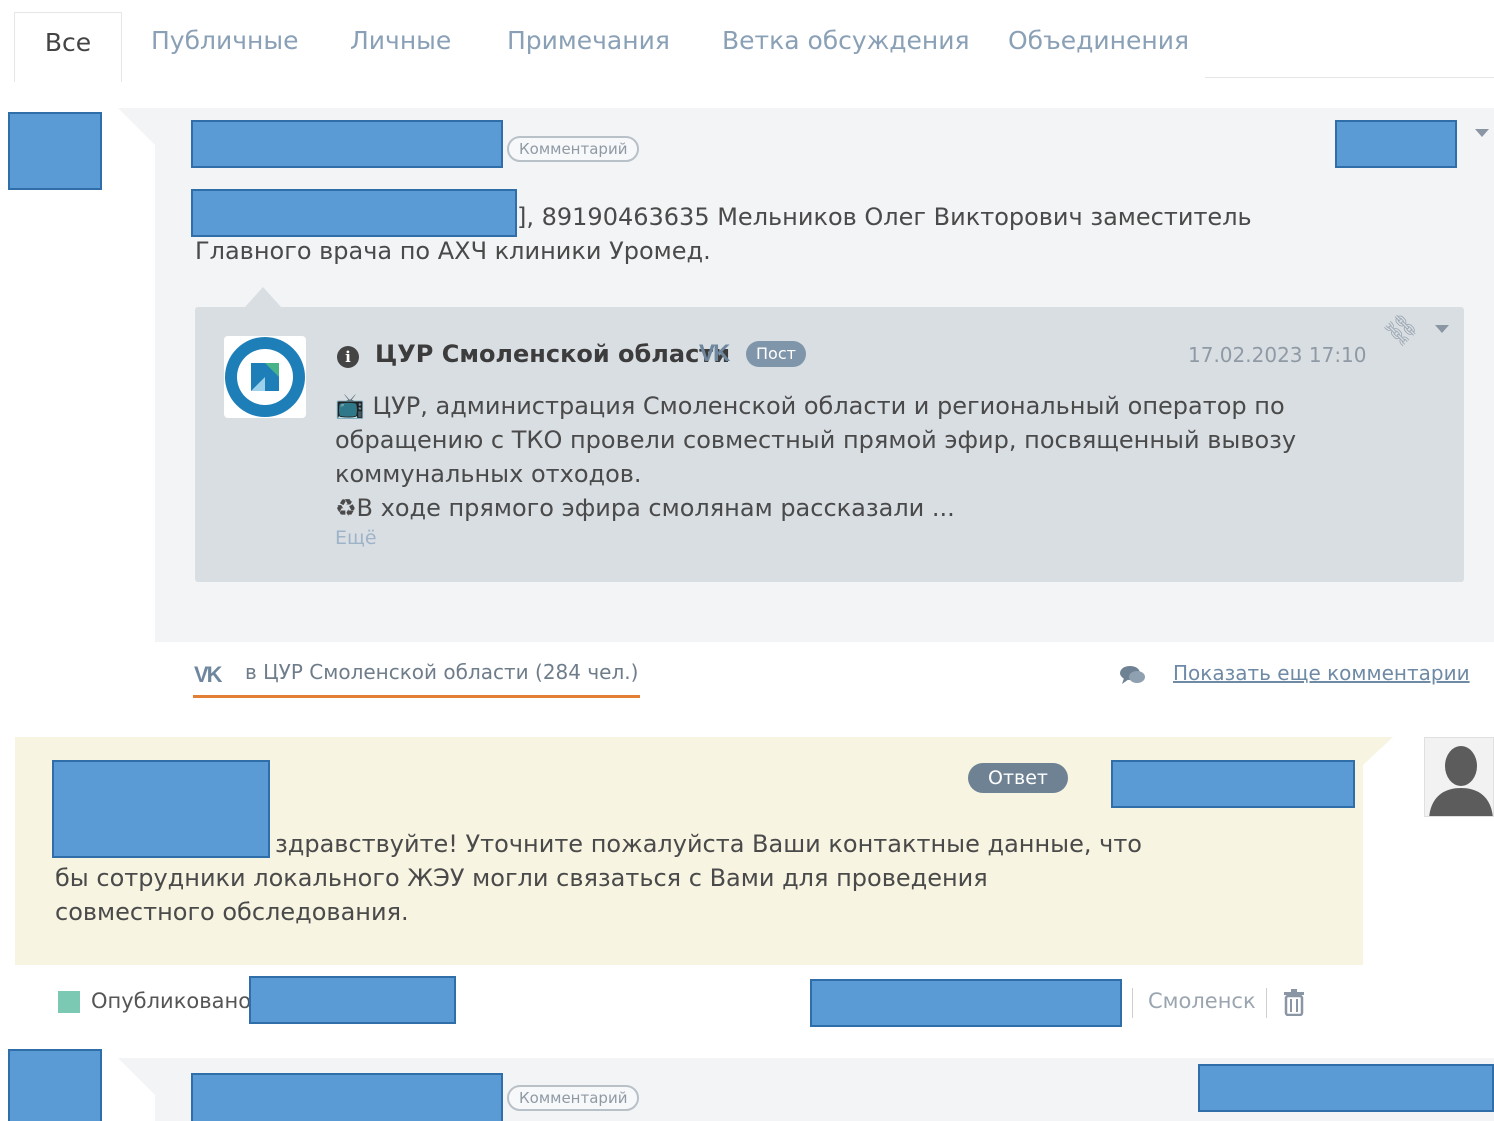  What do you see at coordinates (263, 297) in the screenshot?
I see `post-pointer` at bounding box center [263, 297].